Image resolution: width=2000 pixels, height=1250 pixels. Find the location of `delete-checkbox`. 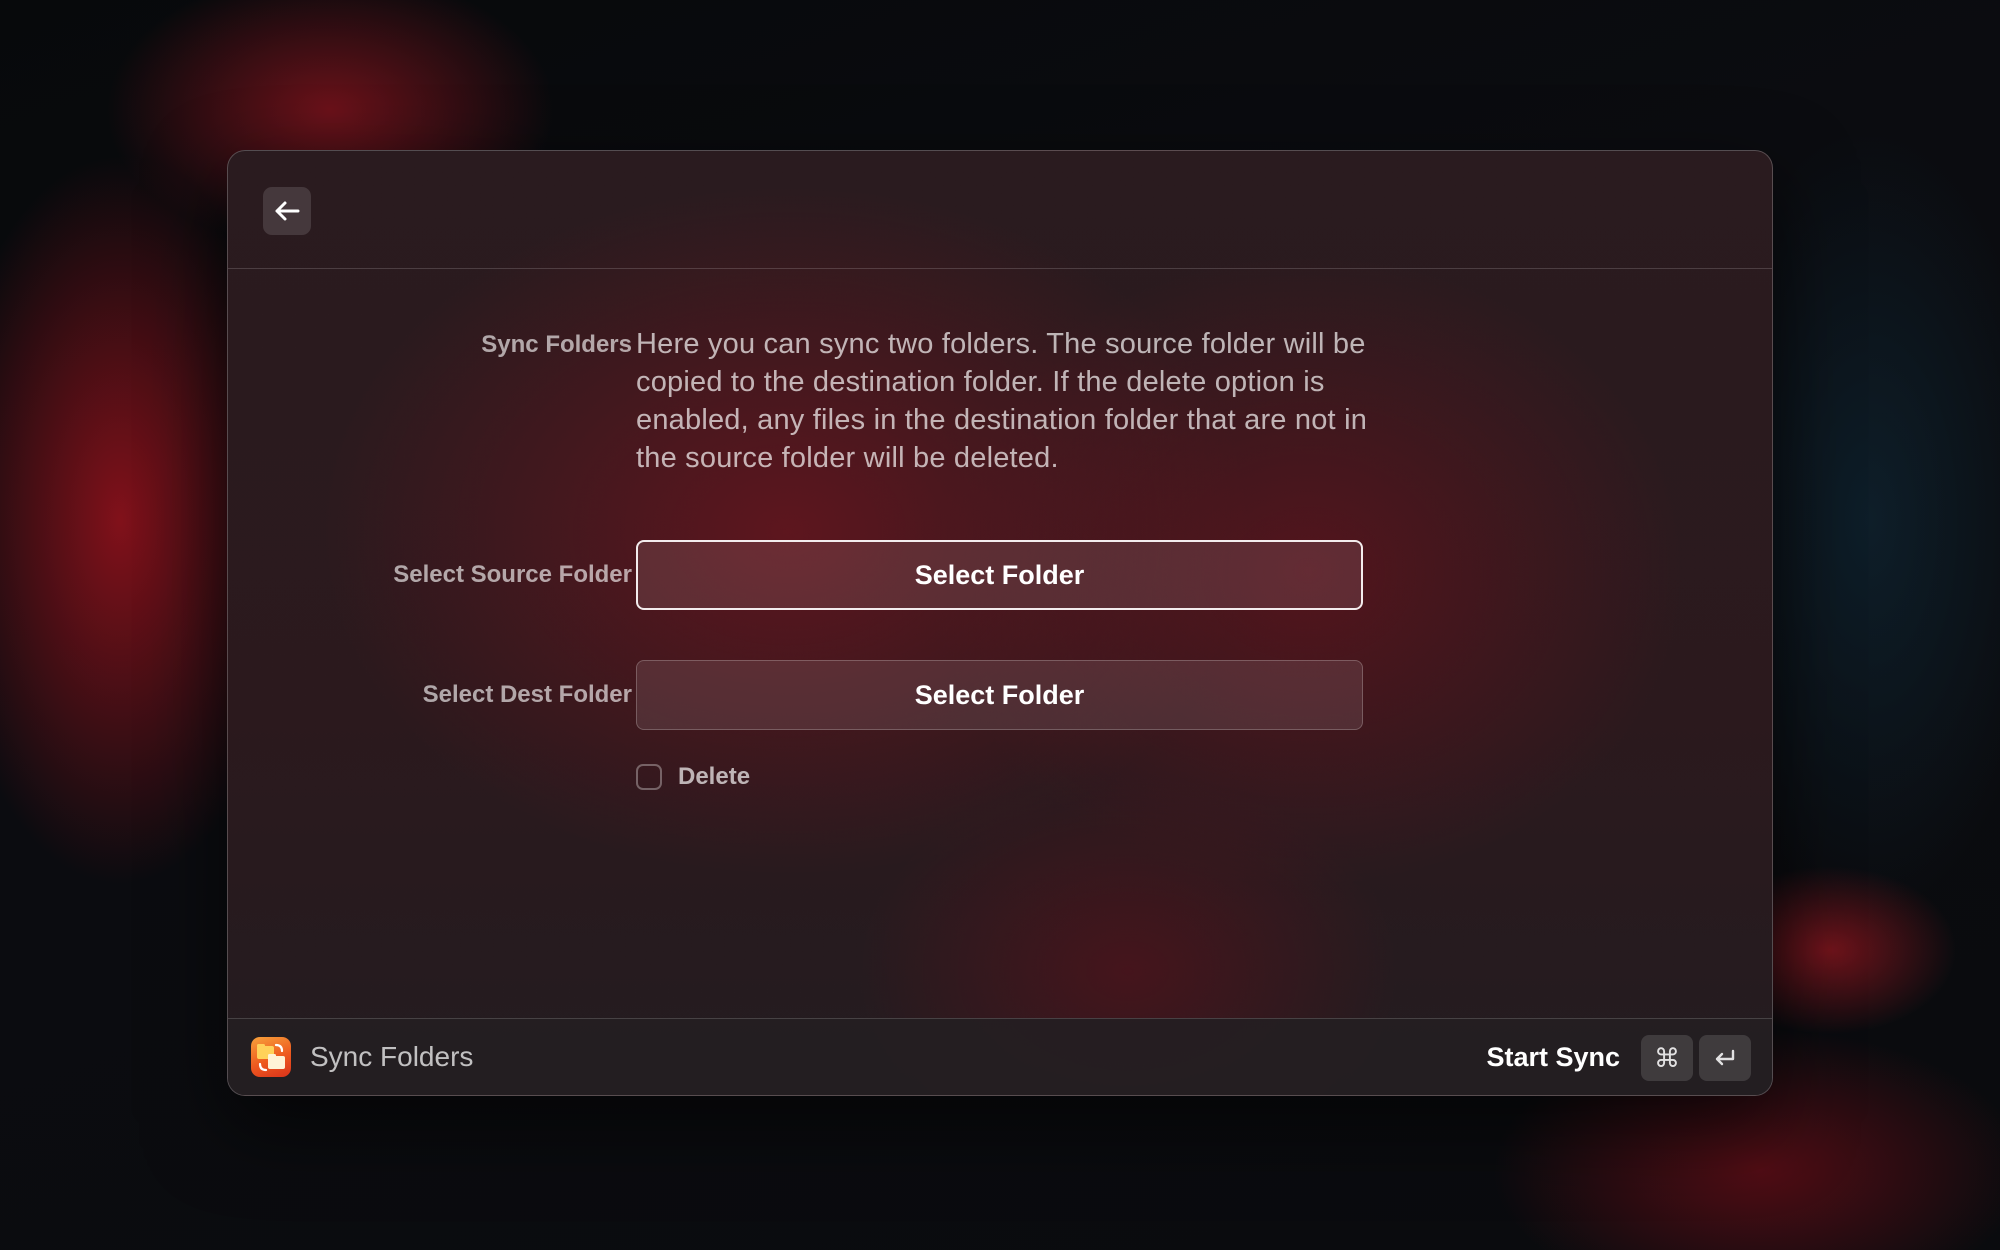

delete-checkbox is located at coordinates (649, 777).